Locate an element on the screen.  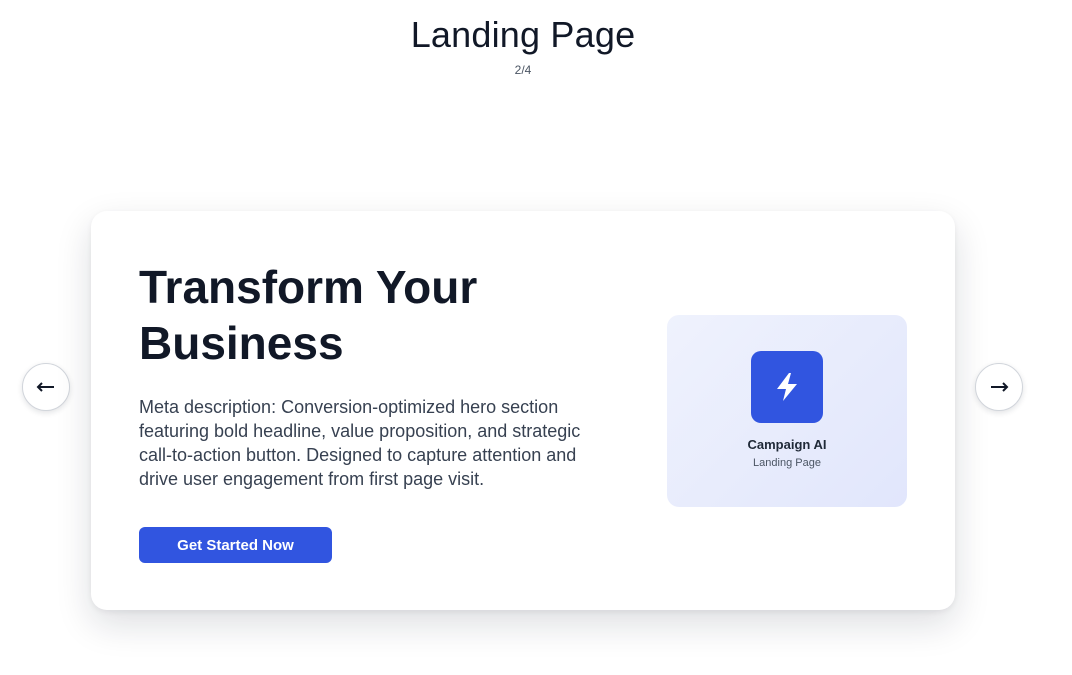
arrow-left-icon is located at coordinates (45, 387).